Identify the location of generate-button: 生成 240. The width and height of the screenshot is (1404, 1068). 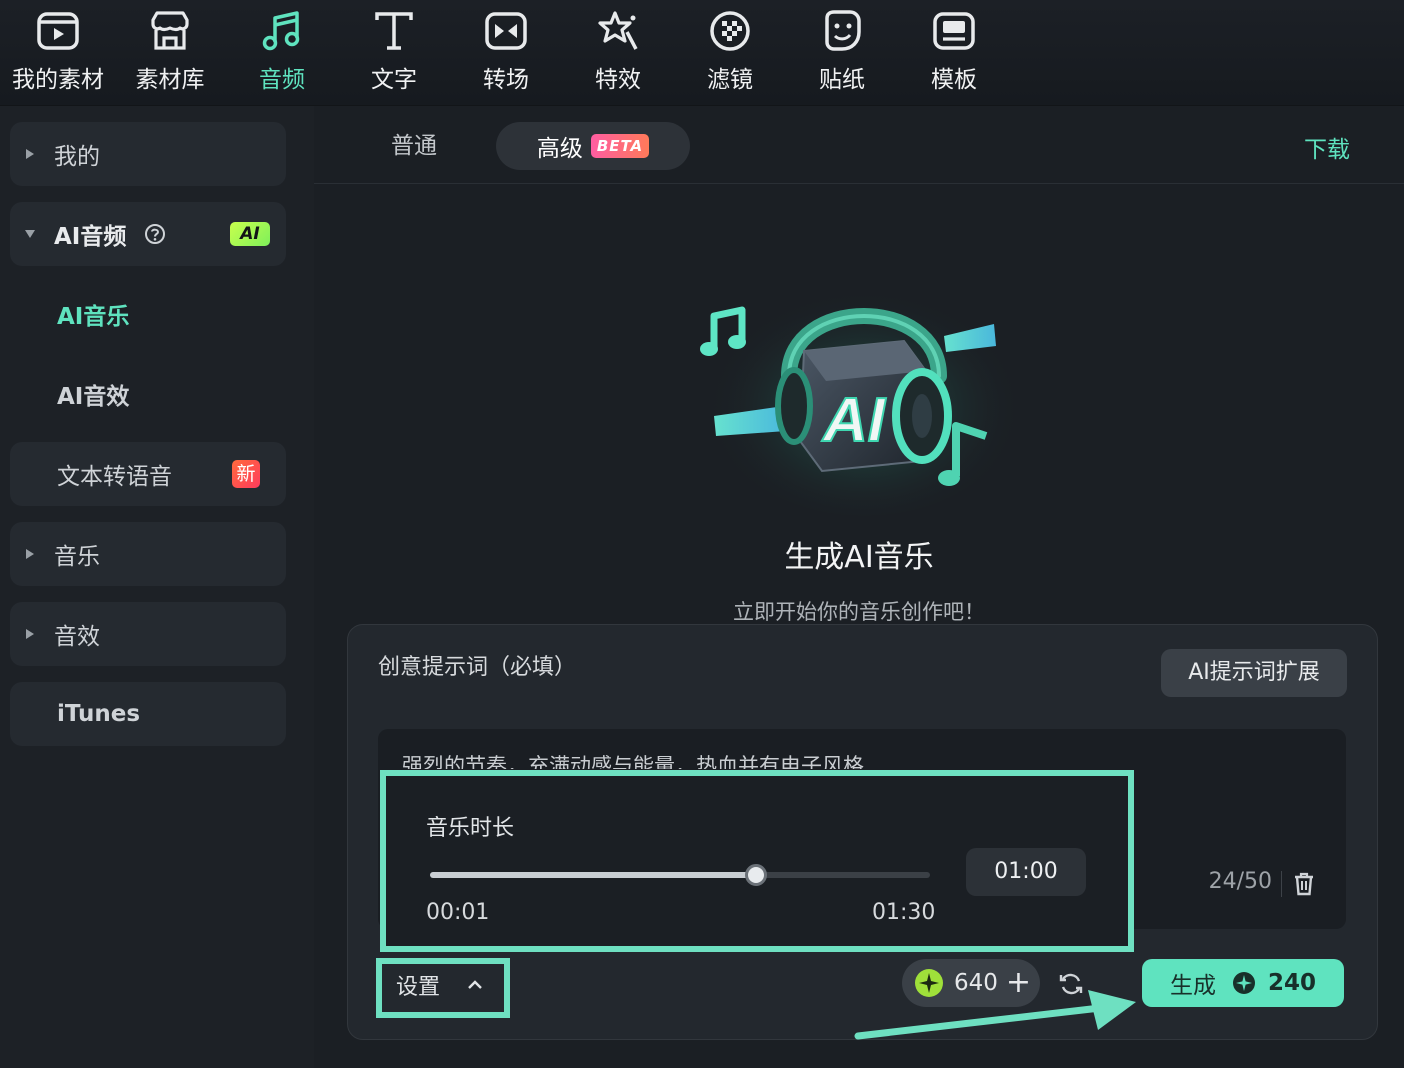
(1243, 983).